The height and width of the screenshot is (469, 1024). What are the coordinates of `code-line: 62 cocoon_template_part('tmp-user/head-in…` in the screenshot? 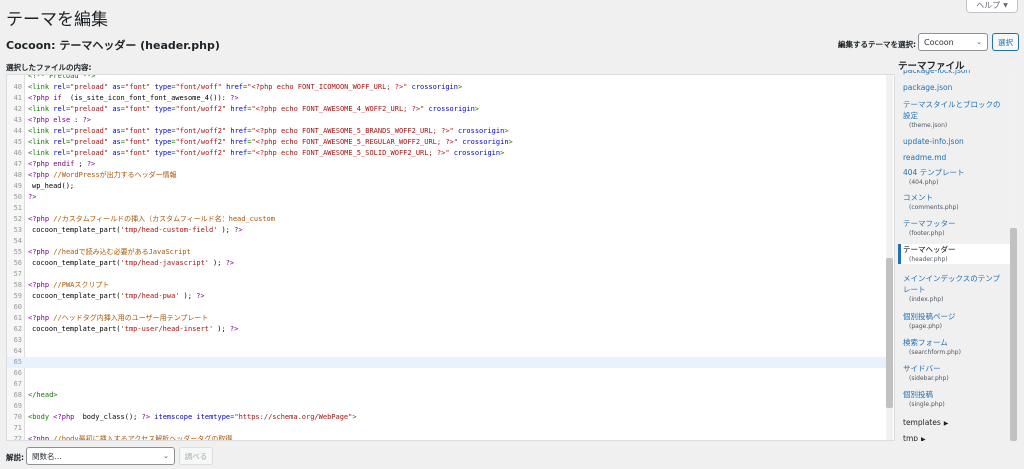 It's located at (448, 329).